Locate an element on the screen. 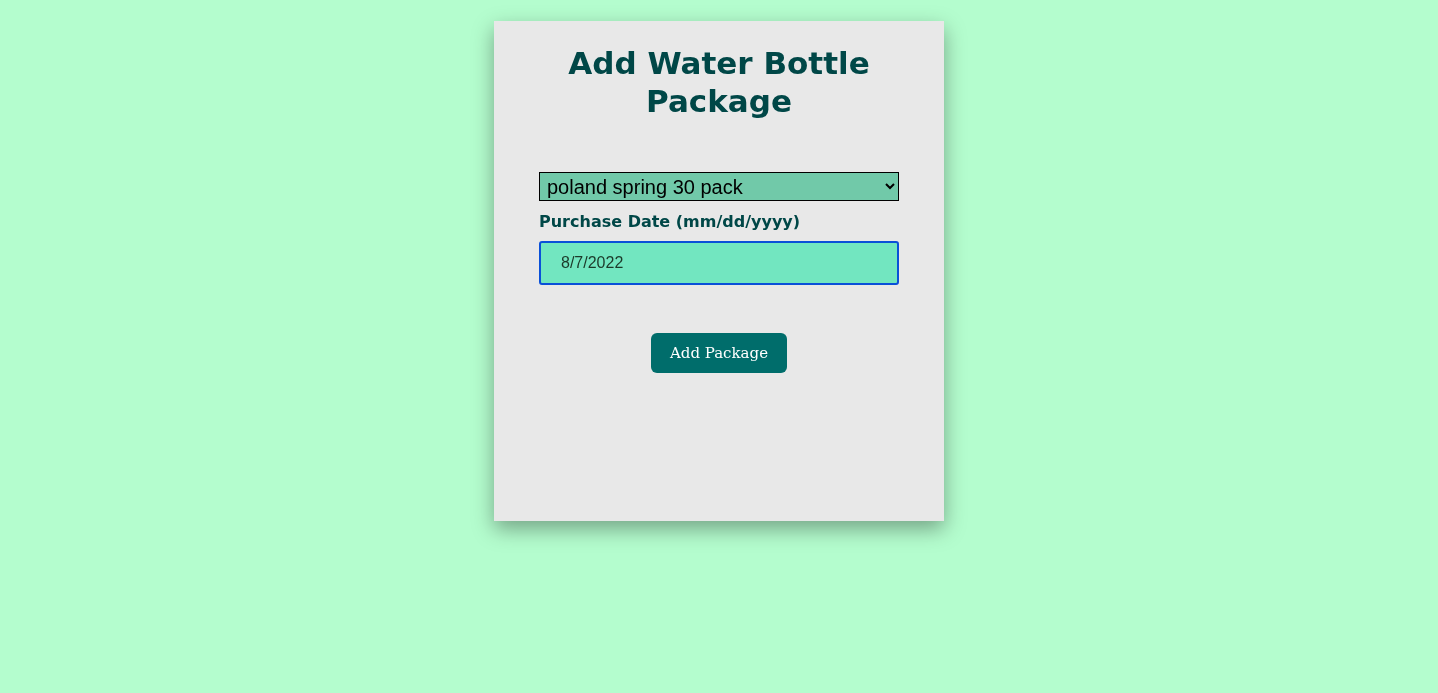 Image resolution: width=1438 pixels, height=693 pixels. date-input-field: 8/7/2022 is located at coordinates (719, 263).